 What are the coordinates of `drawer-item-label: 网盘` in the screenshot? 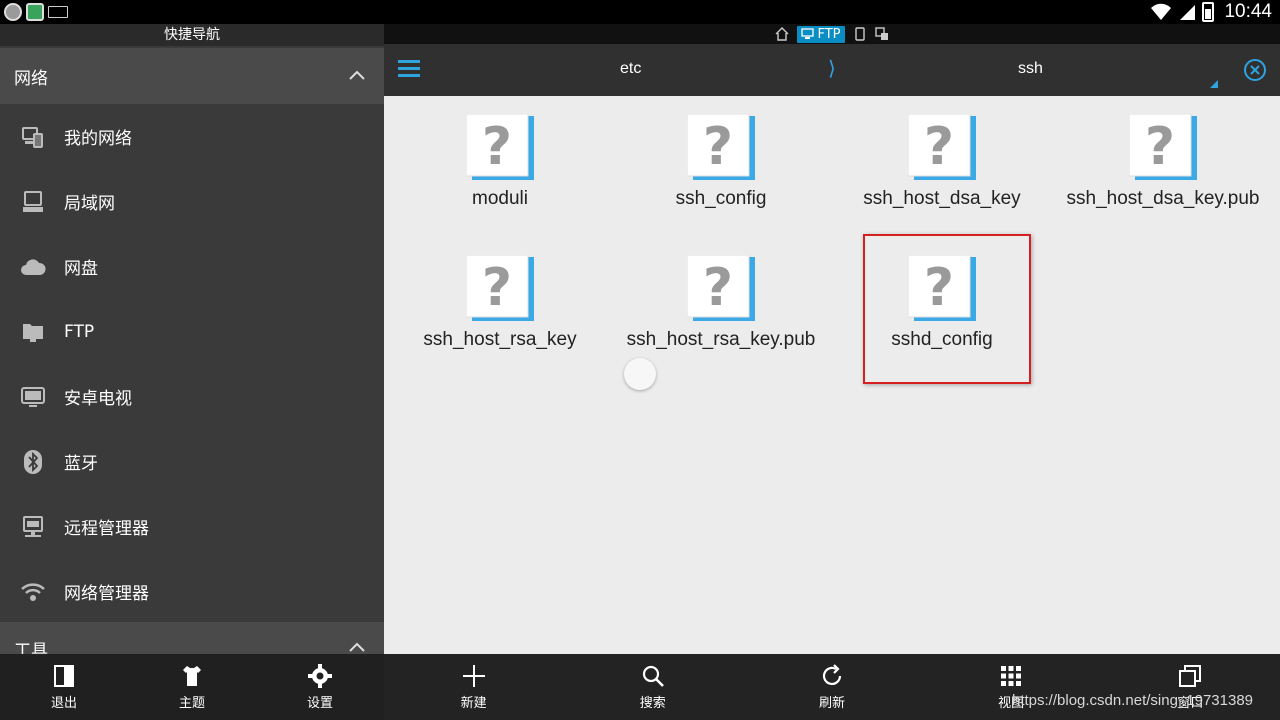 It's located at (81, 269).